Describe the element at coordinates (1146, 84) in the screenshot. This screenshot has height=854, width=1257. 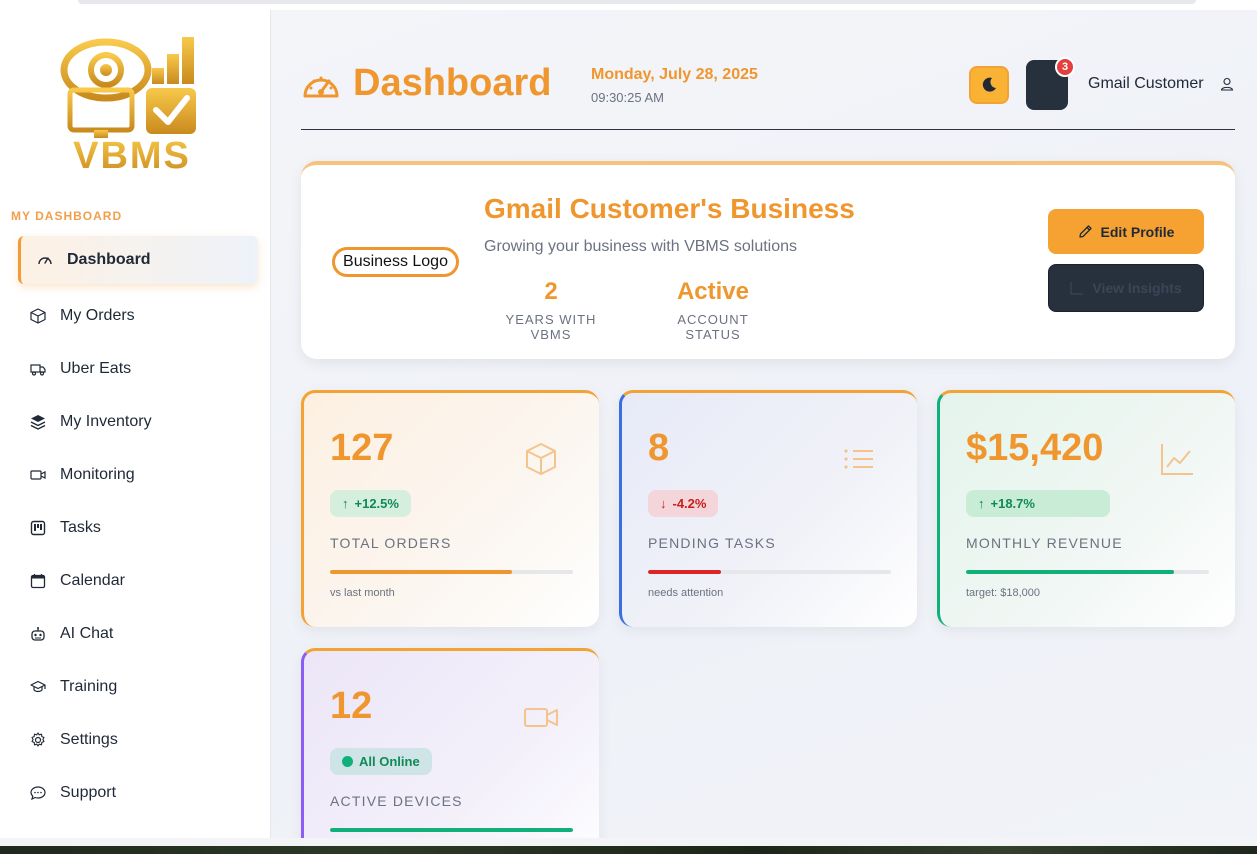
I see `user-name: Gmail Customer` at that location.